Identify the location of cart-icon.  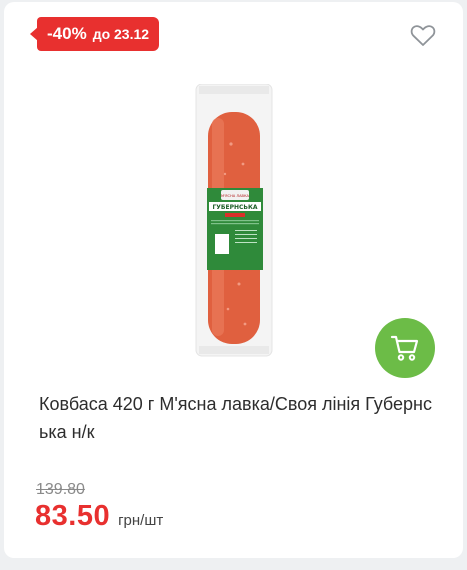
(404, 348).